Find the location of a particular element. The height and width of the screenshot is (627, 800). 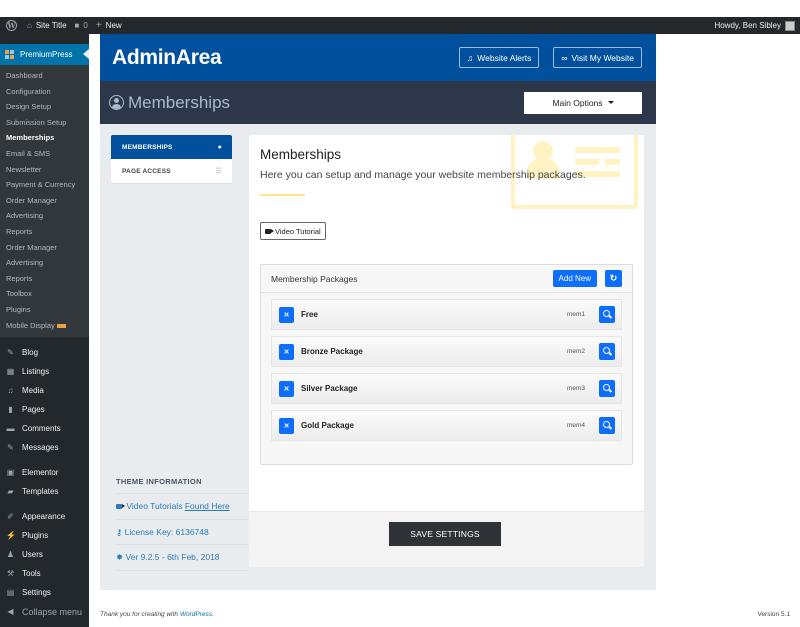

sidebar-item-label: Messages is located at coordinates (40, 448).